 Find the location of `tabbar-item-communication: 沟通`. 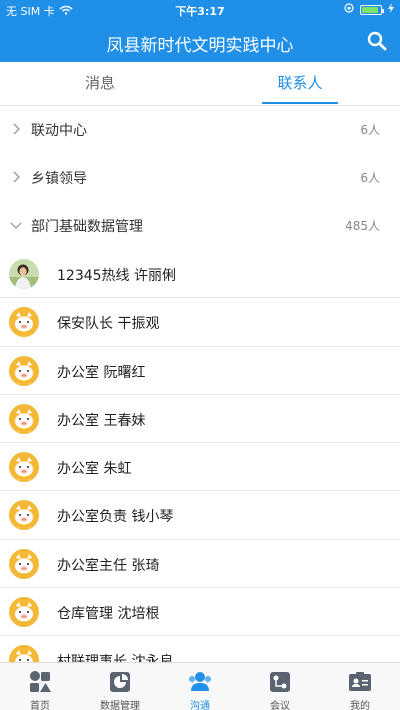

tabbar-item-communication: 沟通 is located at coordinates (200, 686).